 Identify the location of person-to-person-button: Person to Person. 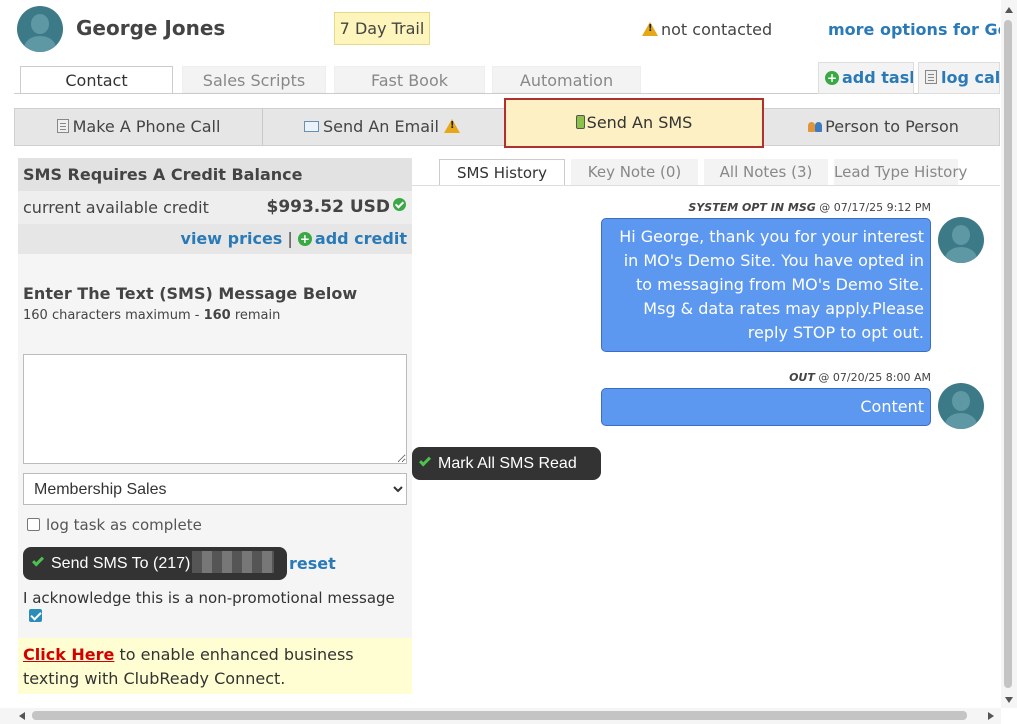
(883, 127).